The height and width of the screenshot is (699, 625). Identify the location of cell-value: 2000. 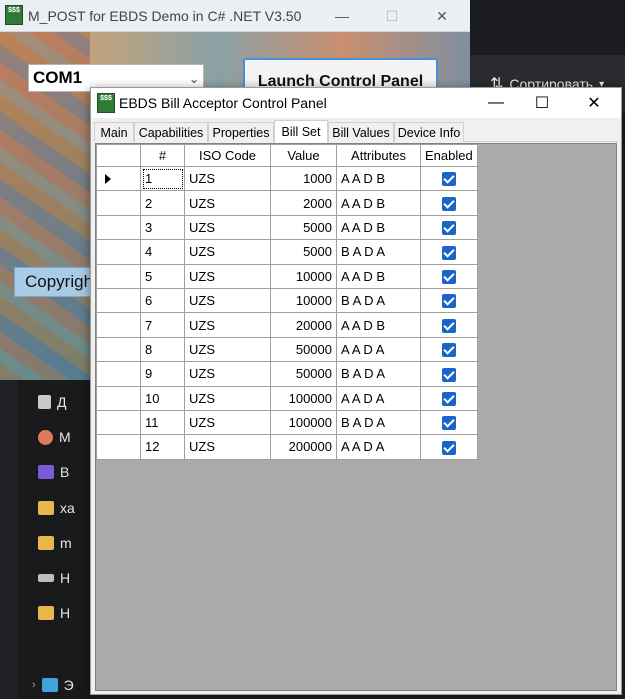
(303, 203).